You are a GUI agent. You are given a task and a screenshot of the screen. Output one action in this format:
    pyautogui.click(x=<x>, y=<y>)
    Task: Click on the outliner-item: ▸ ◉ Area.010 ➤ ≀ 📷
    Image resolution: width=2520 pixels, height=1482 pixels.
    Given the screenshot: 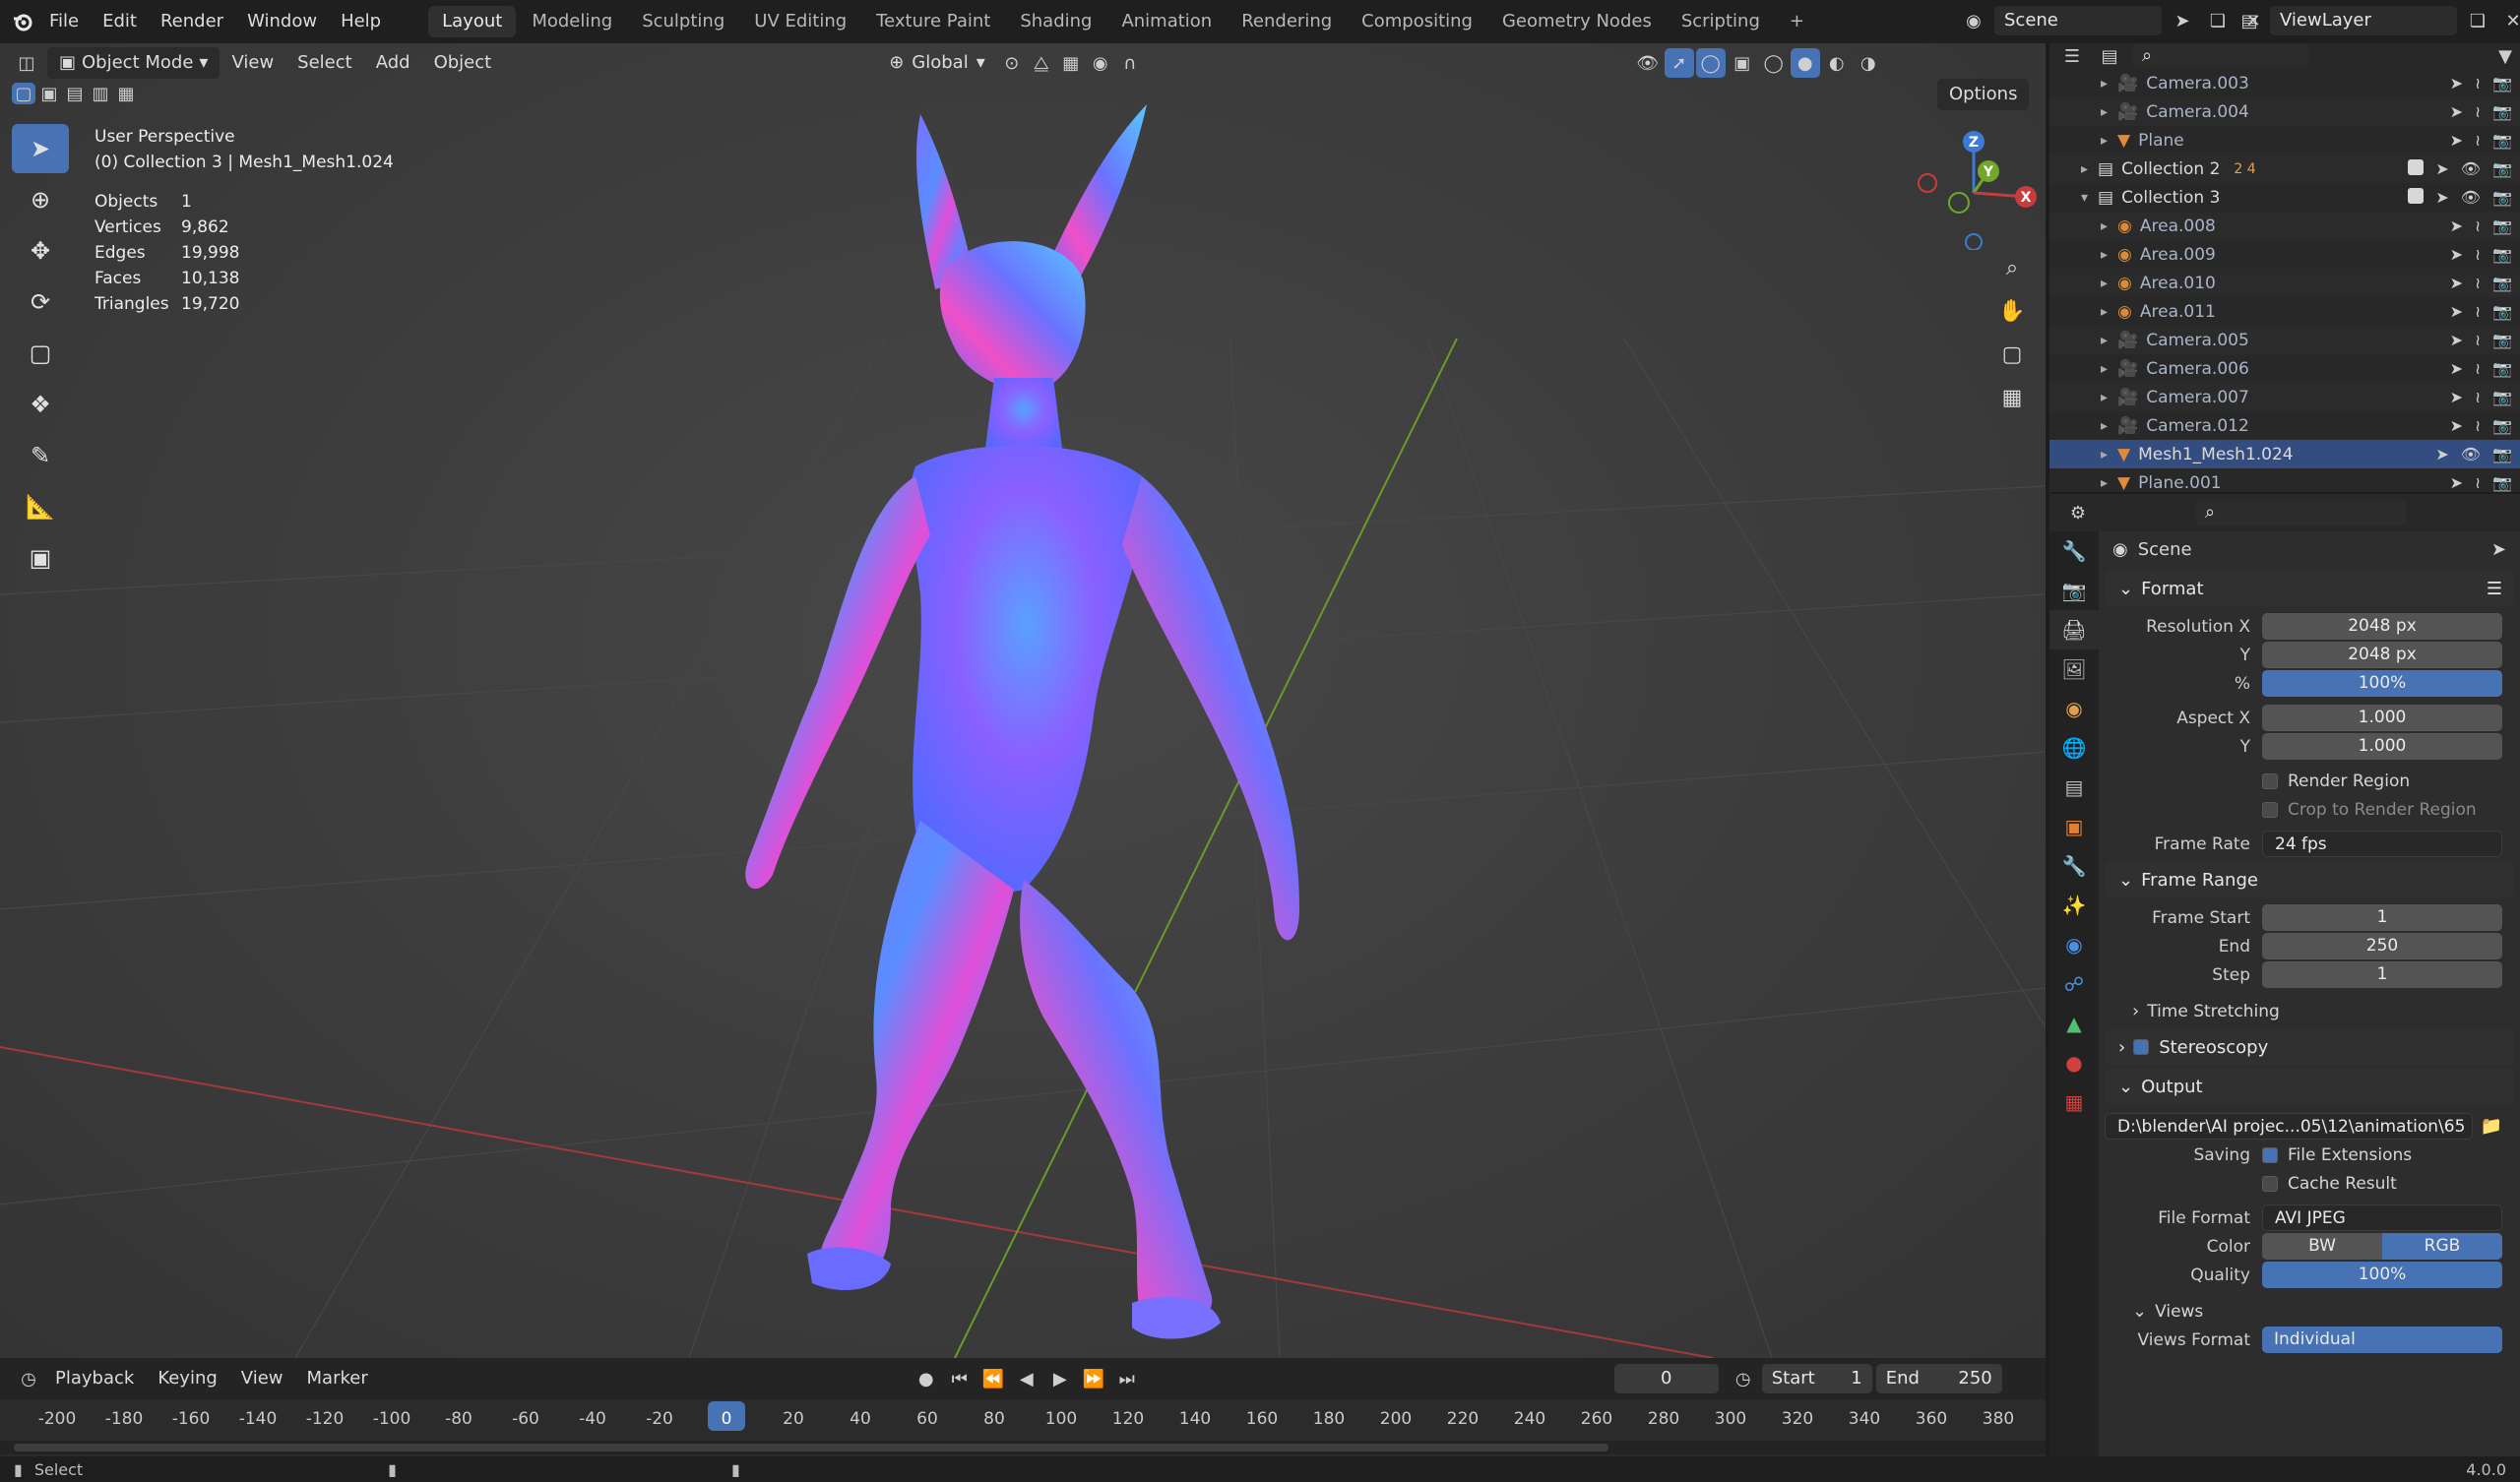 What is the action you would take?
    pyautogui.click(x=2284, y=283)
    